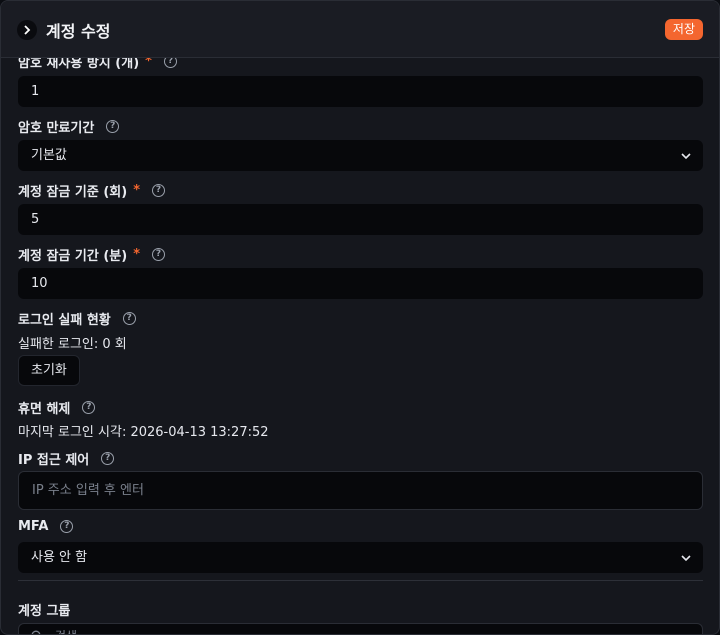 This screenshot has width=720, height=635. Describe the element at coordinates (46, 526) in the screenshot. I see `mfa-label: MFA ?` at that location.